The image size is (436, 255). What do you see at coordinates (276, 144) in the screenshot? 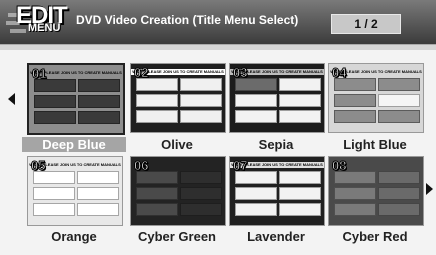
I see `theme-label-sepia: Sepia` at bounding box center [276, 144].